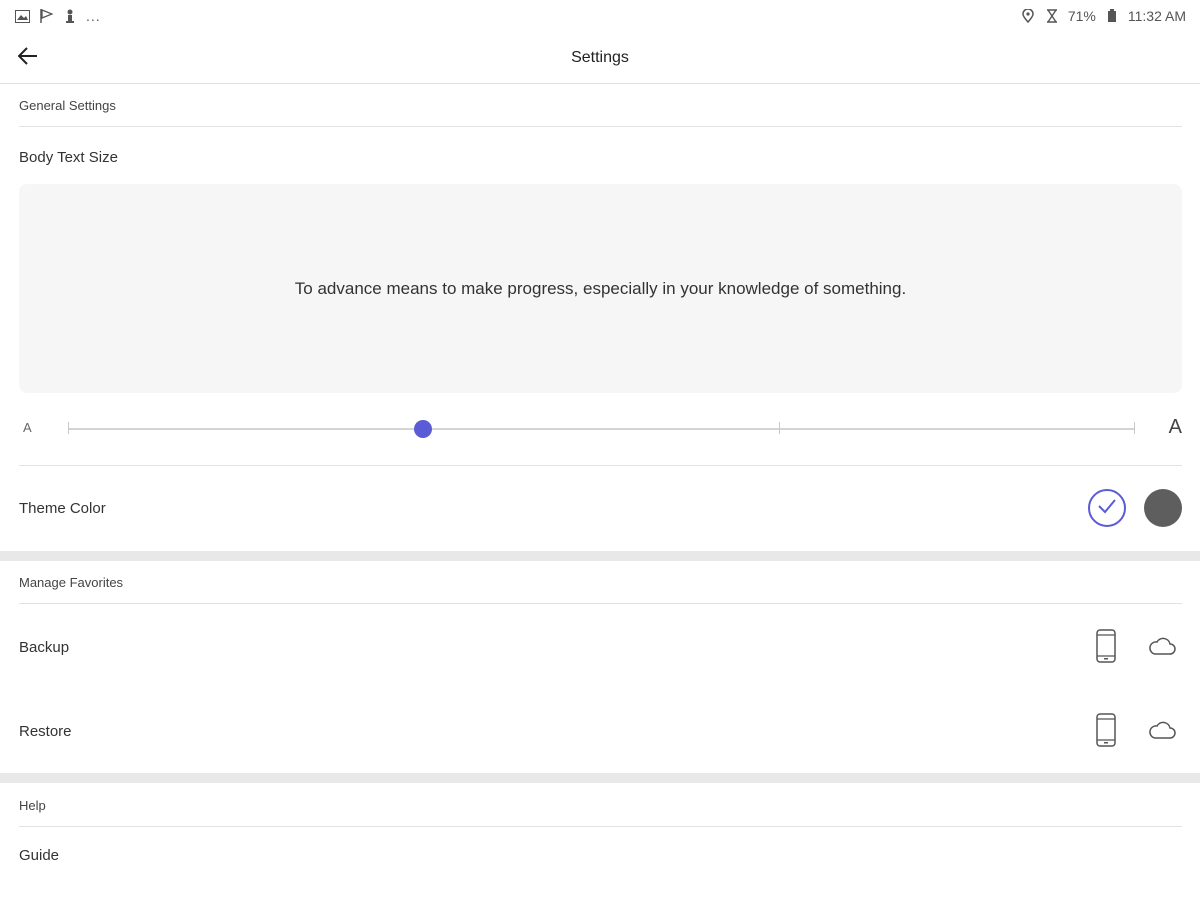 The image size is (1200, 900). I want to click on theme-dark-swatch, so click(1163, 508).